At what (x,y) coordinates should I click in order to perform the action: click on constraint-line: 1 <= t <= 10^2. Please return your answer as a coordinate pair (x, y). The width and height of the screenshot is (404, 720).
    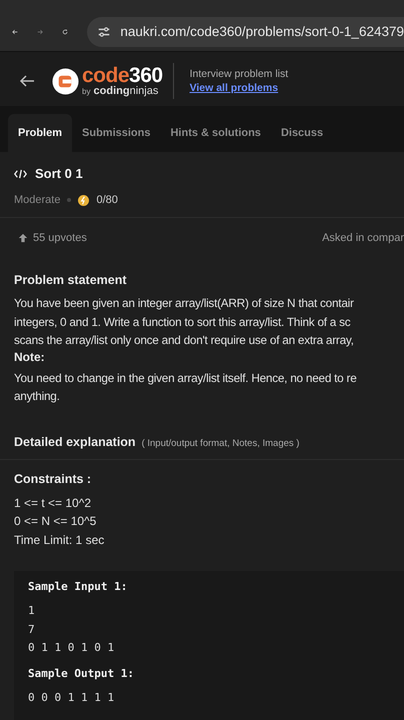
    Looking at the image, I should click on (53, 503).